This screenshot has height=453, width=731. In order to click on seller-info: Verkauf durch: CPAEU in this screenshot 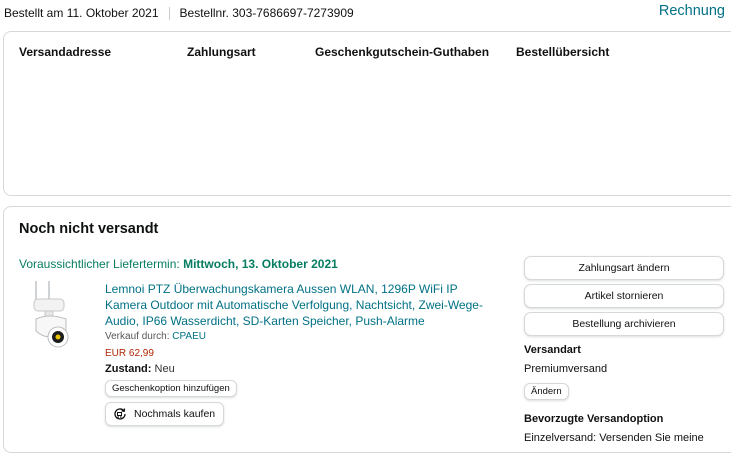, I will do `click(155, 336)`.